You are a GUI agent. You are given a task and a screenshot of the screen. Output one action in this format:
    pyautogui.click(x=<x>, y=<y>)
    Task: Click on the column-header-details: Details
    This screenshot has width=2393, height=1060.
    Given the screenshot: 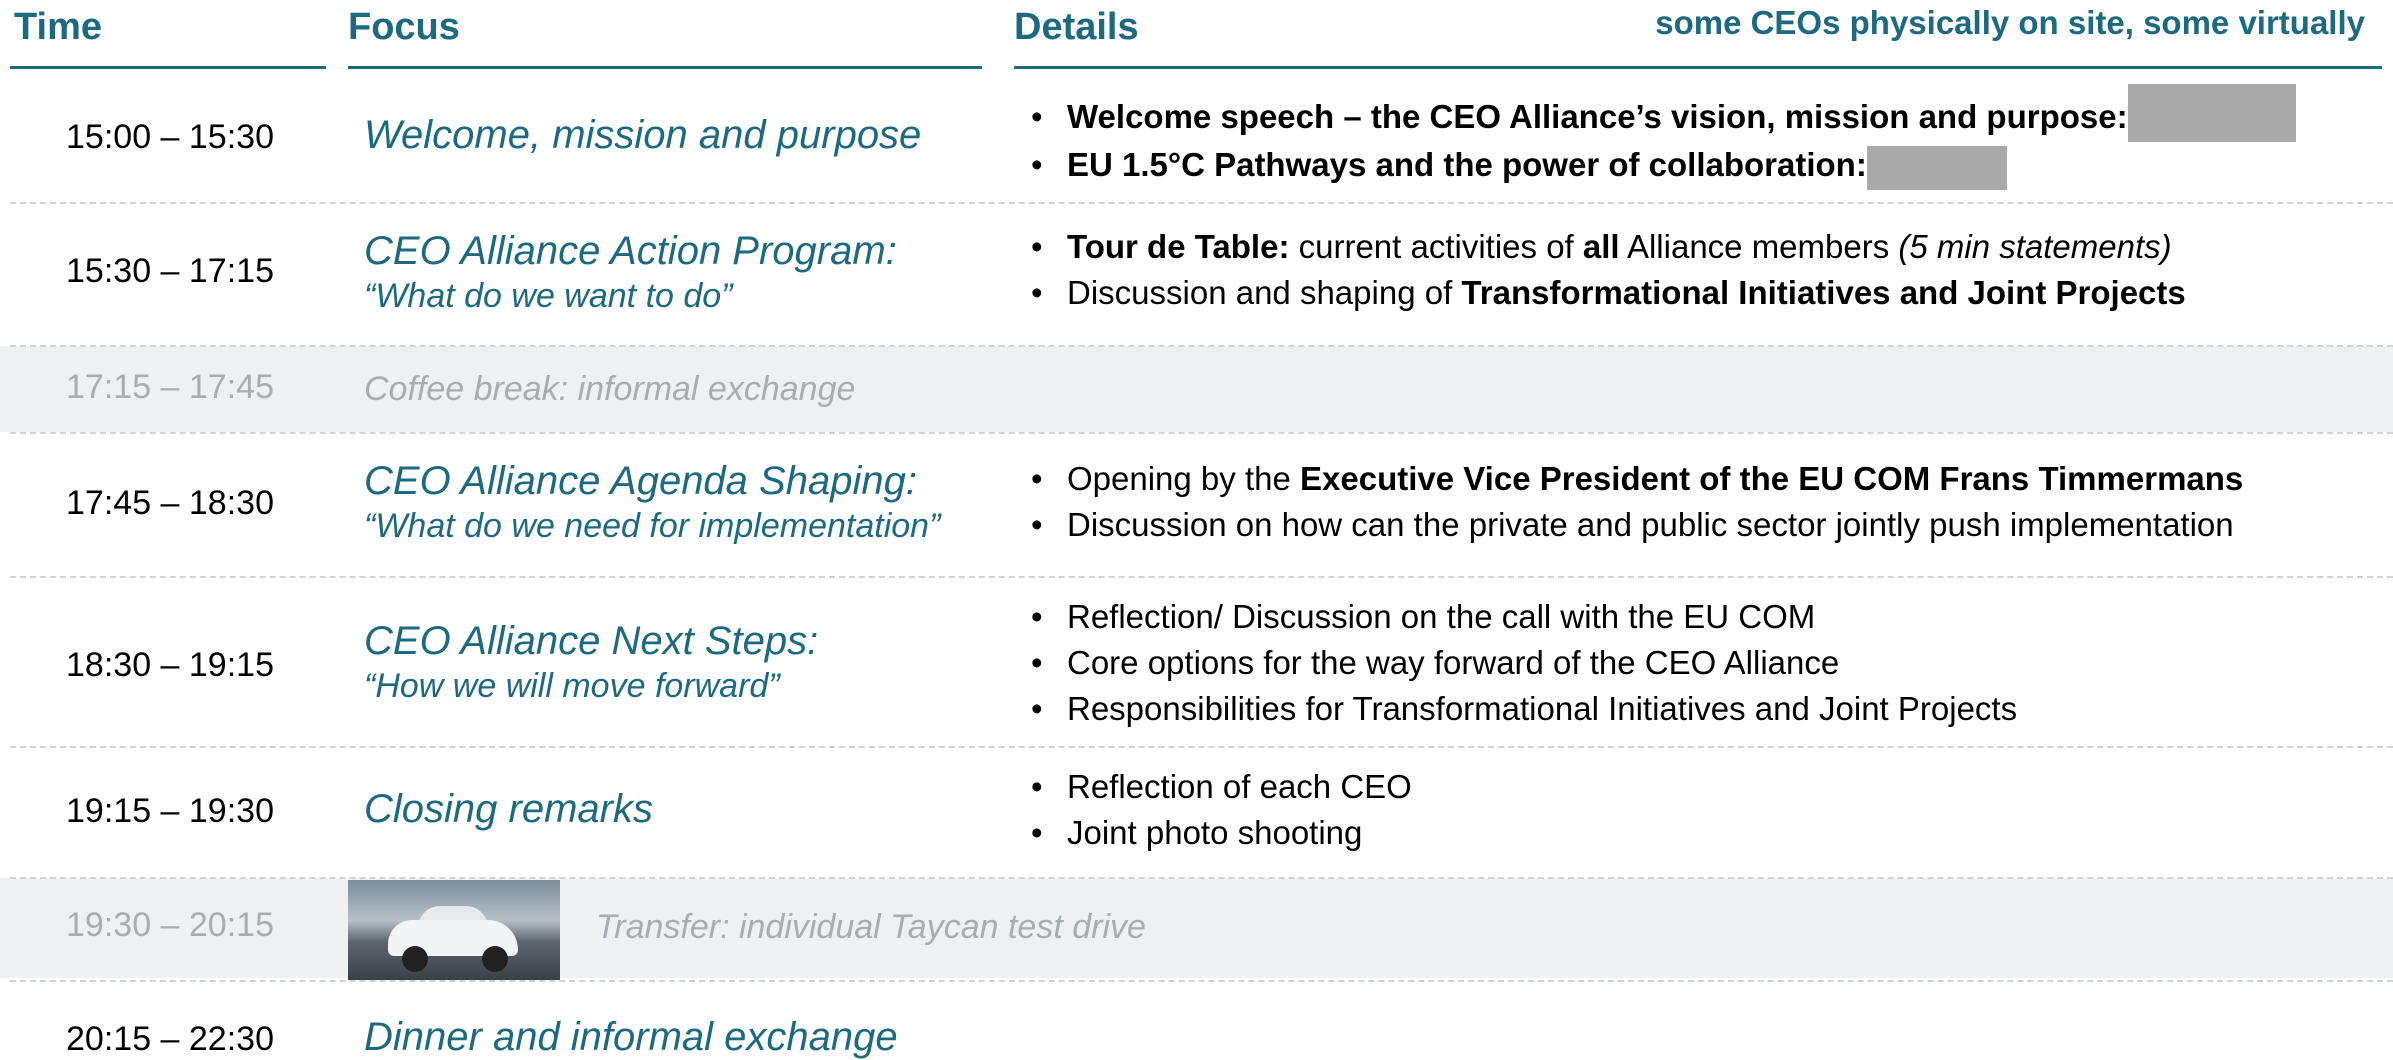 What is the action you would take?
    pyautogui.click(x=1076, y=27)
    